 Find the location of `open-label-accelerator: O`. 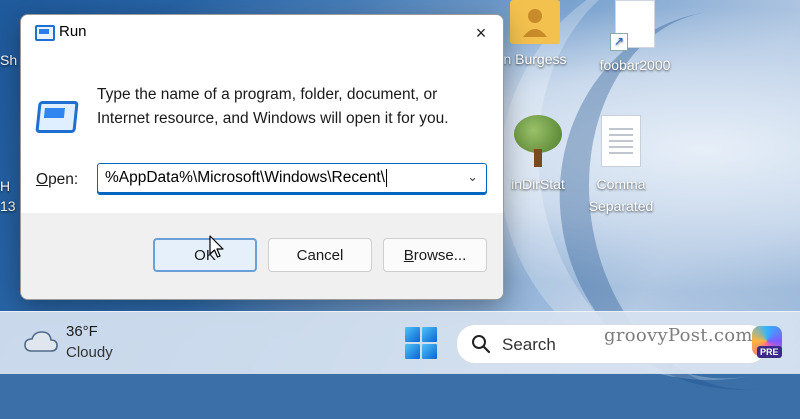

open-label-accelerator: O is located at coordinates (42, 179).